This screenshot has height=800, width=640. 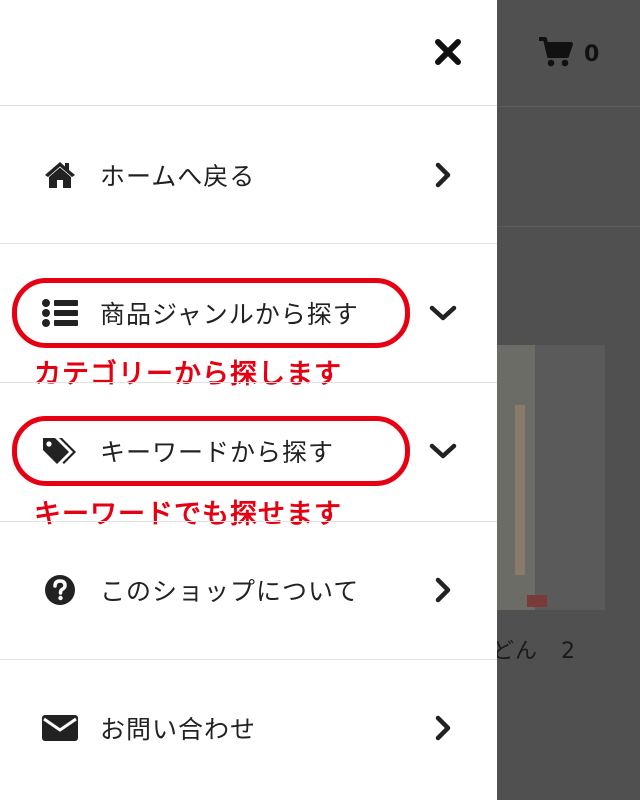 What do you see at coordinates (60, 451) in the screenshot?
I see `tags-icon` at bounding box center [60, 451].